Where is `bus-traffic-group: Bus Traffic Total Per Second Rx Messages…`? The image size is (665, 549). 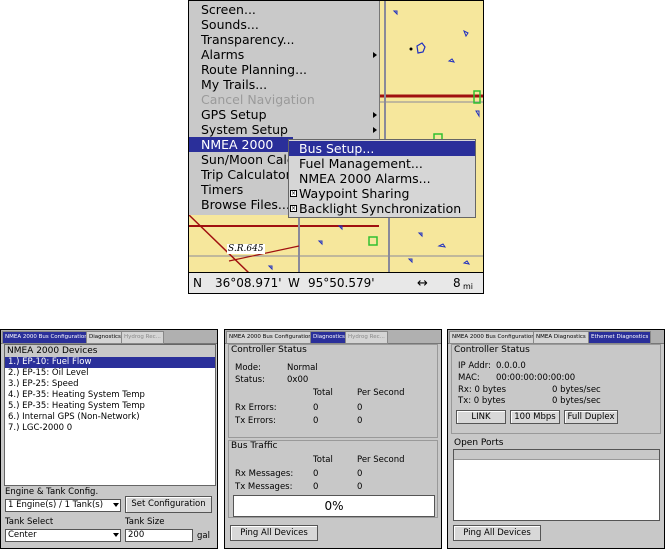 bus-traffic-group: Bus Traffic Total Per Second Rx Messages… is located at coordinates (333, 479).